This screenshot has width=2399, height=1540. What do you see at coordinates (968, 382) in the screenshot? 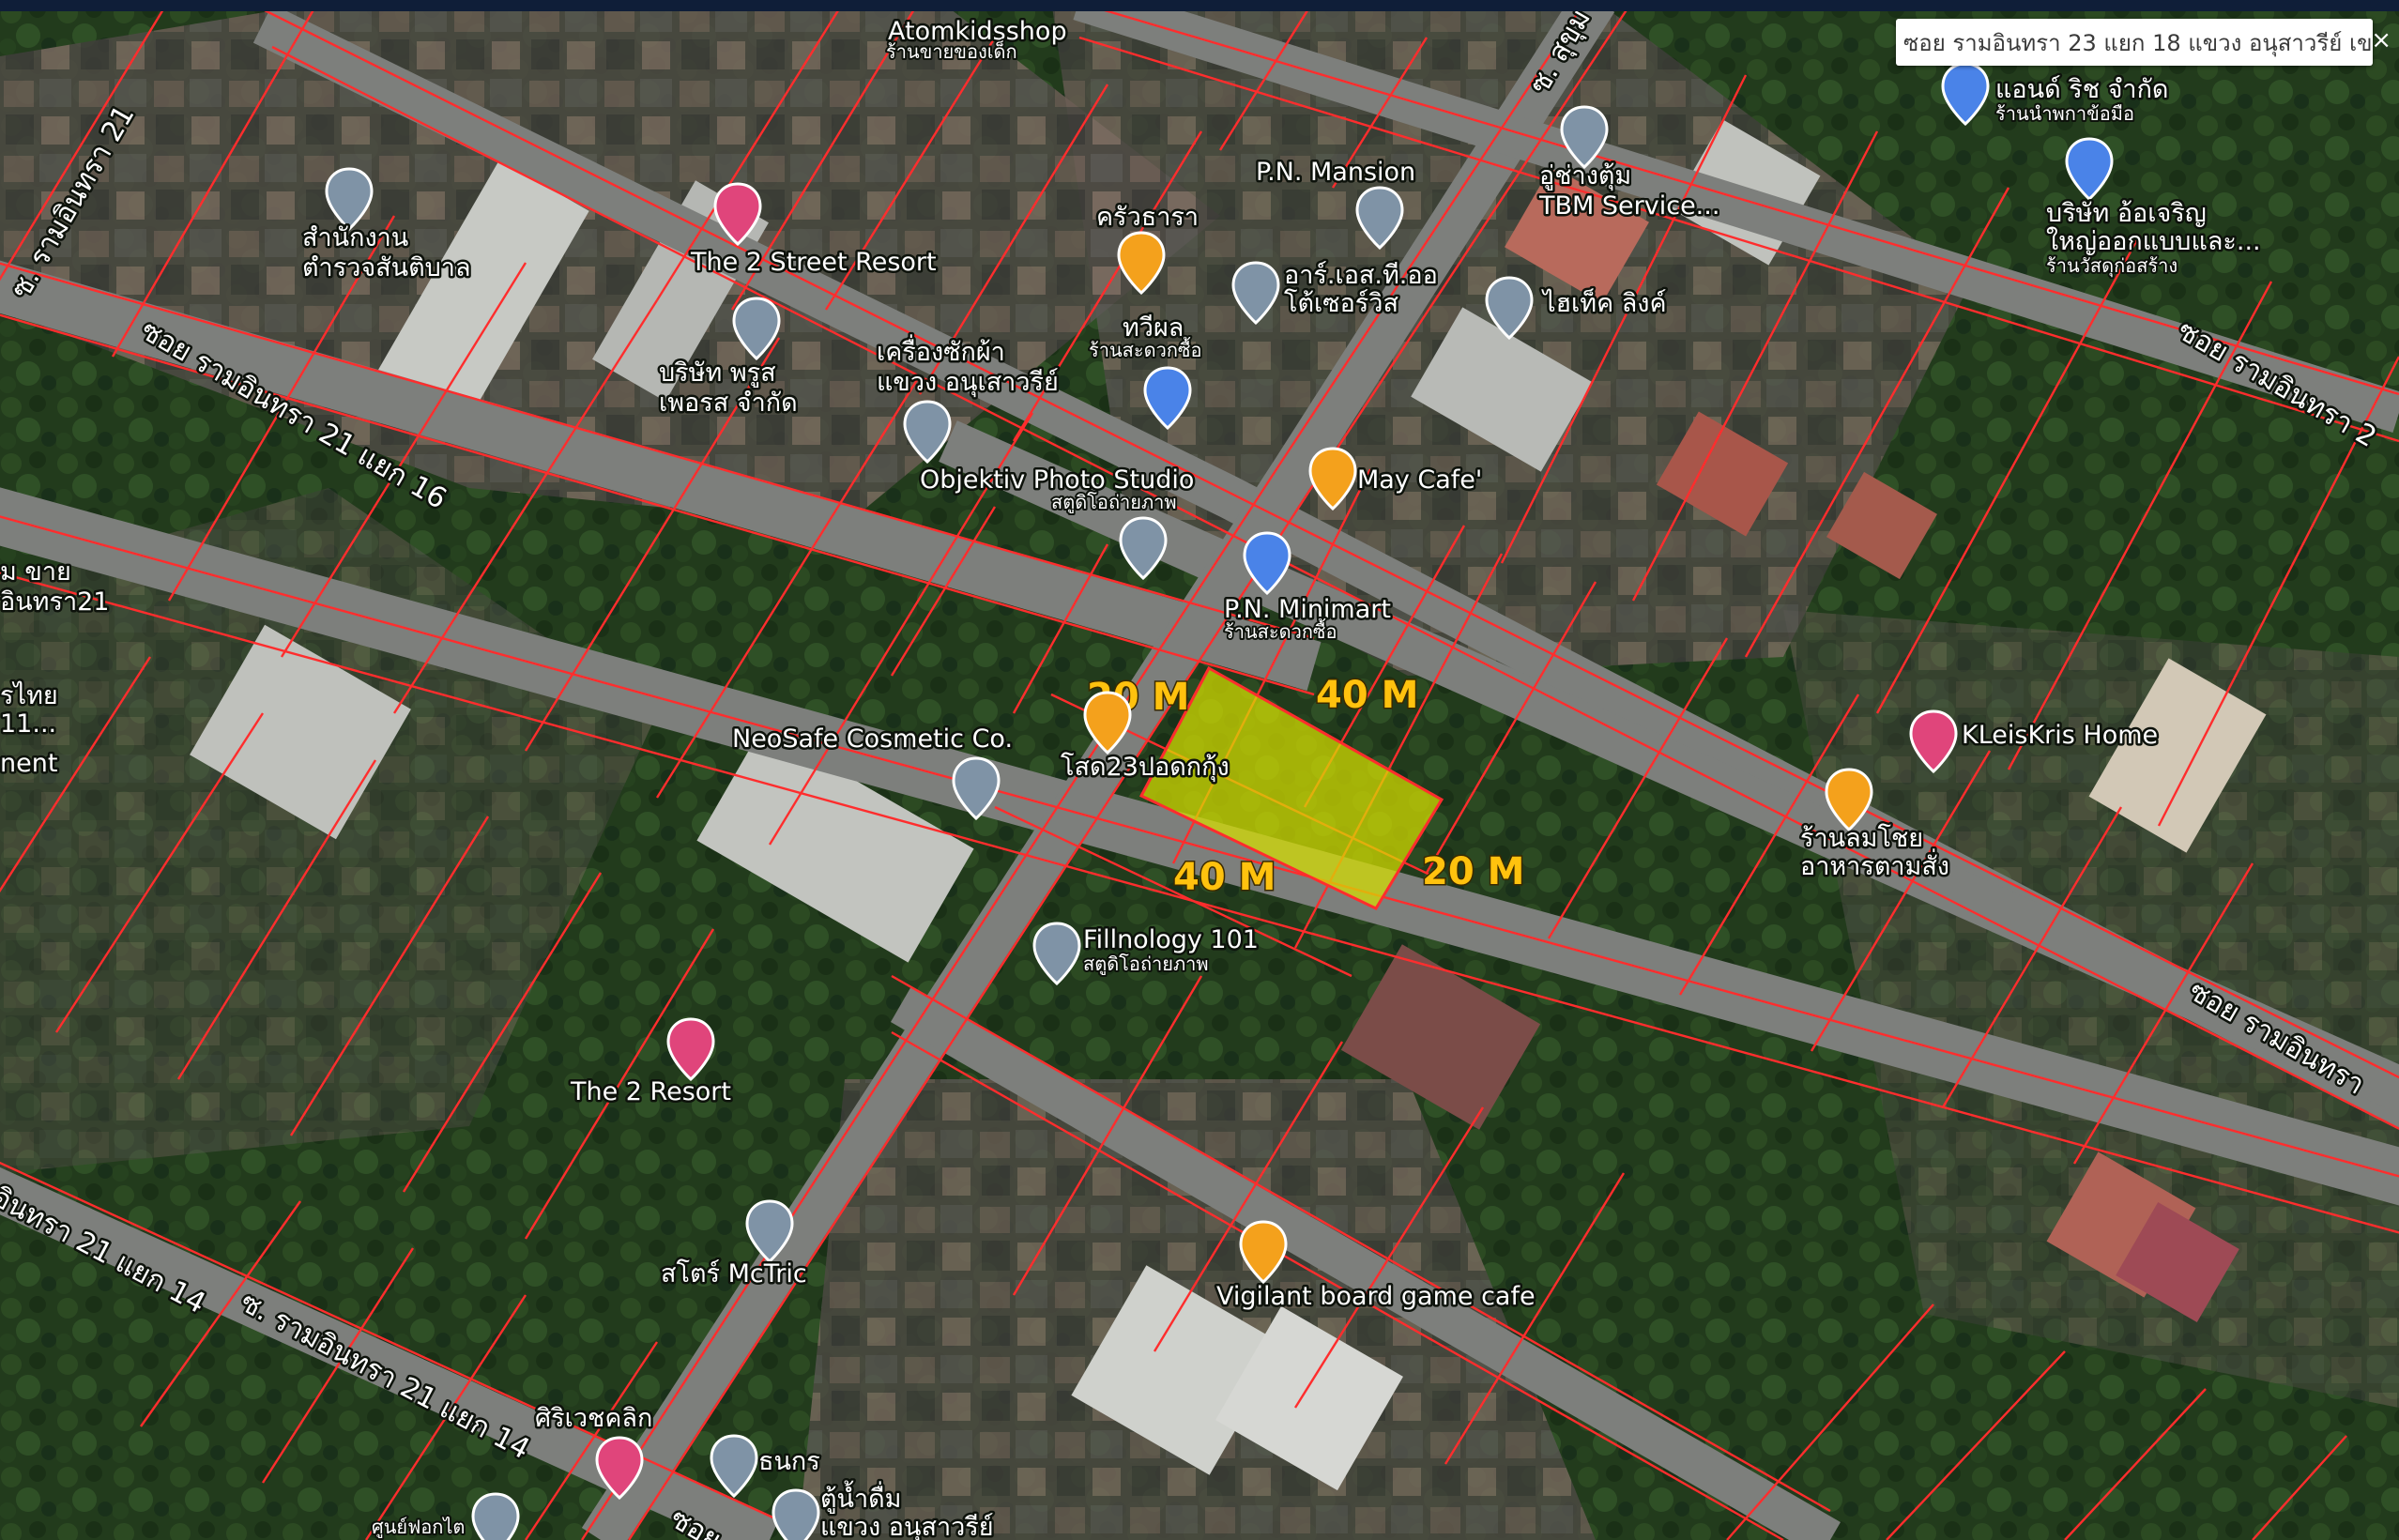
I see `poi-washer-sub: แขวง อนุเสาวรีย์` at bounding box center [968, 382].